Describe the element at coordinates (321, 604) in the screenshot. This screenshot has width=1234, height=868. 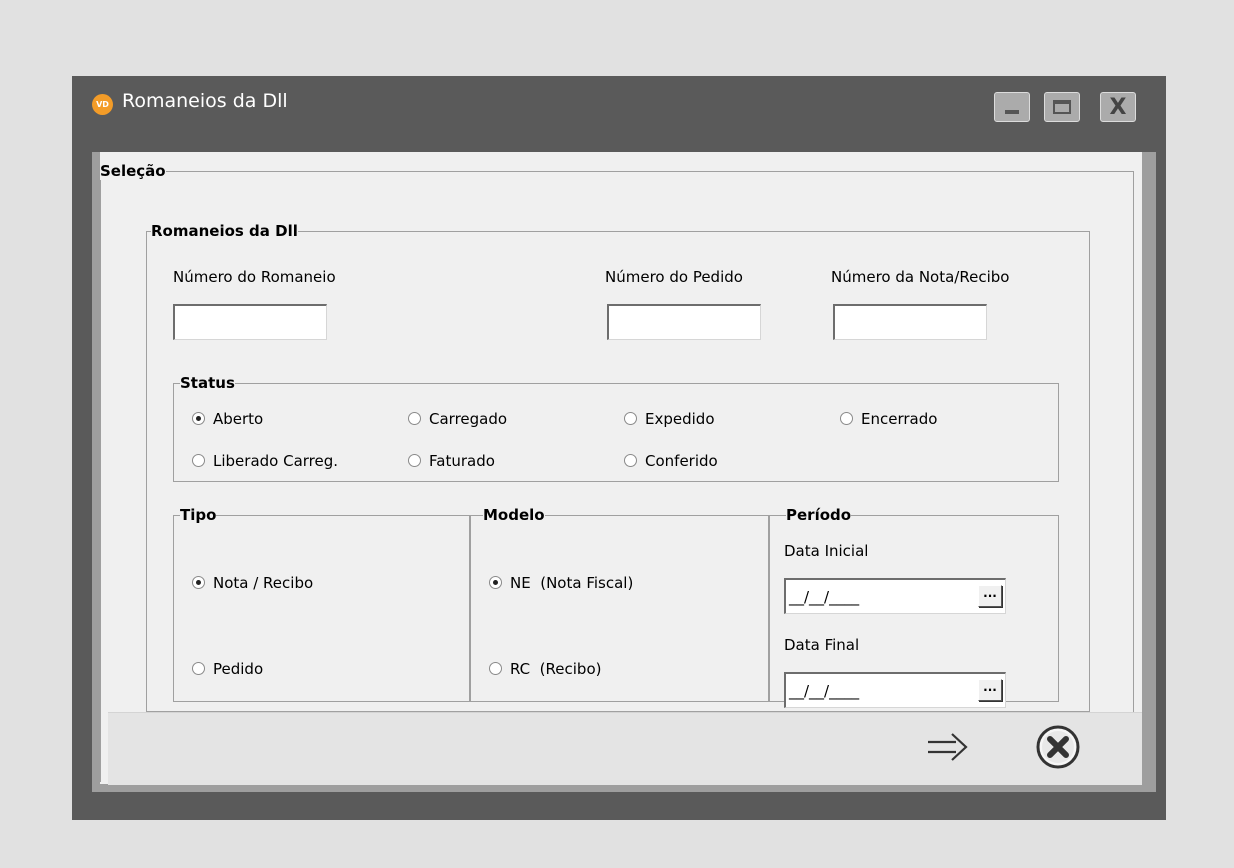
I see `tipo-group: Tipo Nota / Recibo Pedido` at that location.